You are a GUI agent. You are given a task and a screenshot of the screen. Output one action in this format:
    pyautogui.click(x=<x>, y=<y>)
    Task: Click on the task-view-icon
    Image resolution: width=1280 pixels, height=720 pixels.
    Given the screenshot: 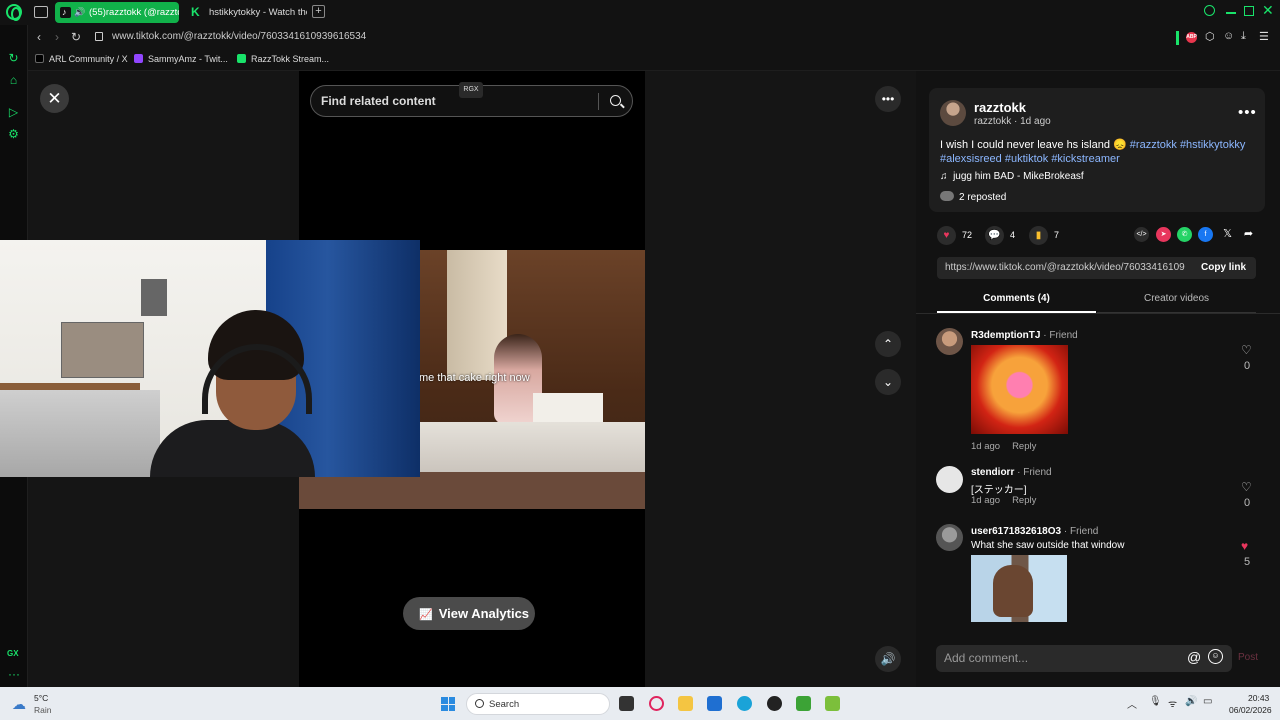 What is the action you would take?
    pyautogui.click(x=626, y=703)
    